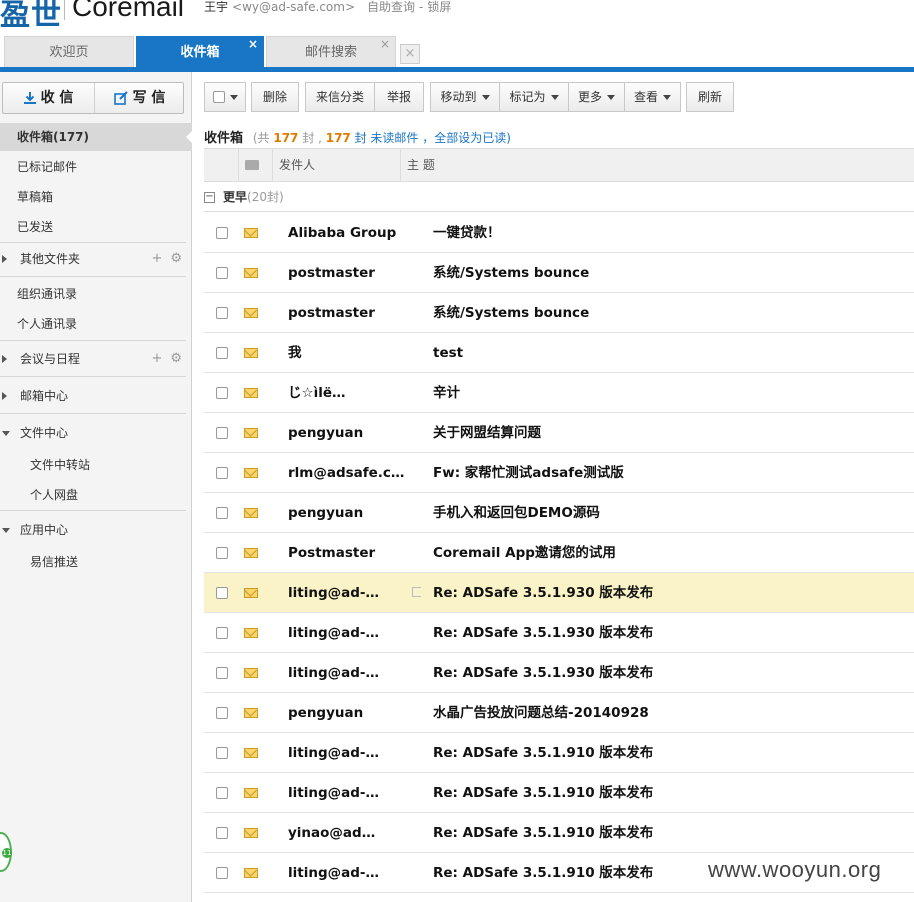 The image size is (914, 902). Describe the element at coordinates (96, 137) in the screenshot. I see `sidebar-item-inbox: 收件箱(177)` at that location.